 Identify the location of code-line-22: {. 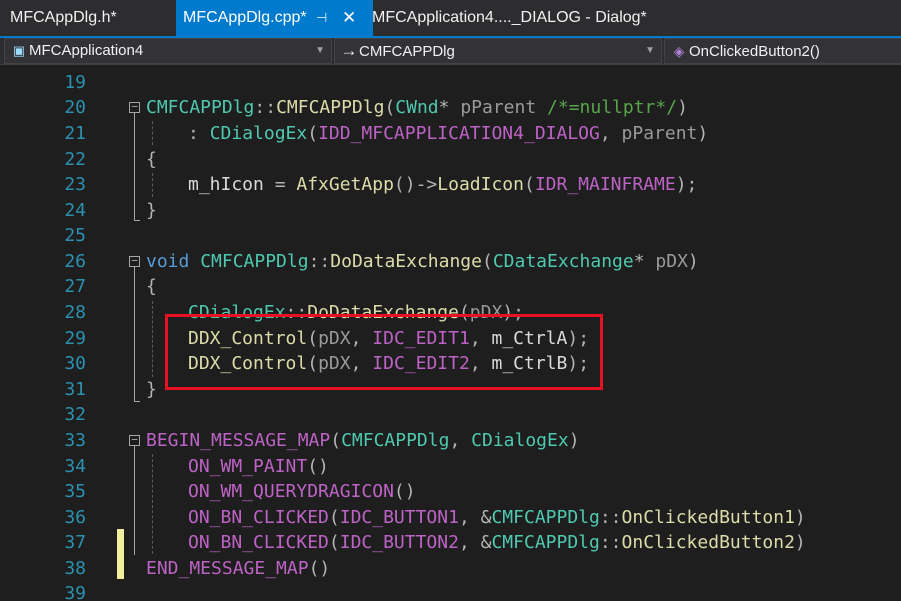
(151, 160).